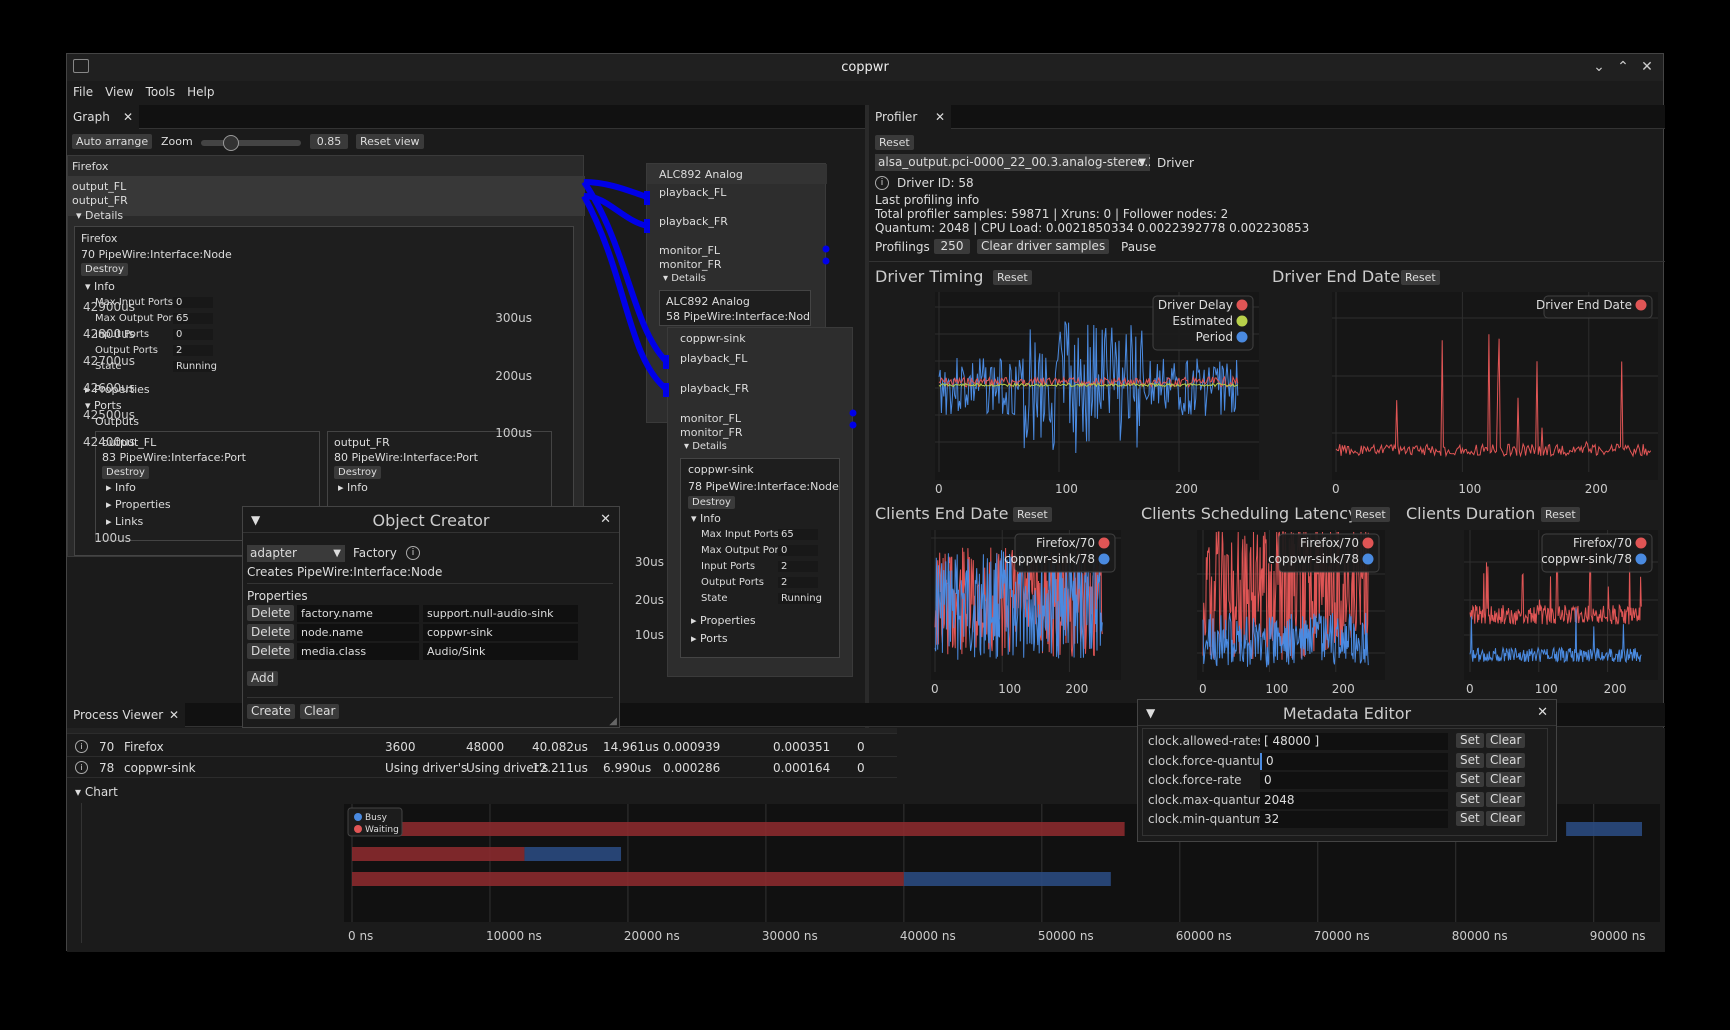 The width and height of the screenshot is (1730, 1030). What do you see at coordinates (910, 117) in the screenshot?
I see `tab-profiler: Profiler ✕` at bounding box center [910, 117].